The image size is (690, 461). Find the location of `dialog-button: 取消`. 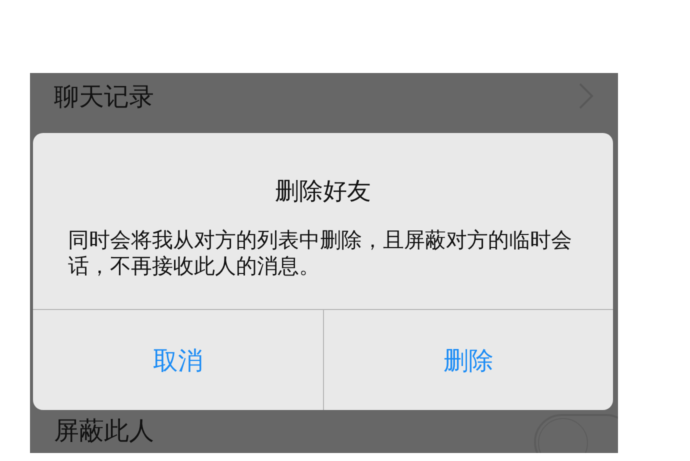

dialog-button: 取消 is located at coordinates (177, 360).